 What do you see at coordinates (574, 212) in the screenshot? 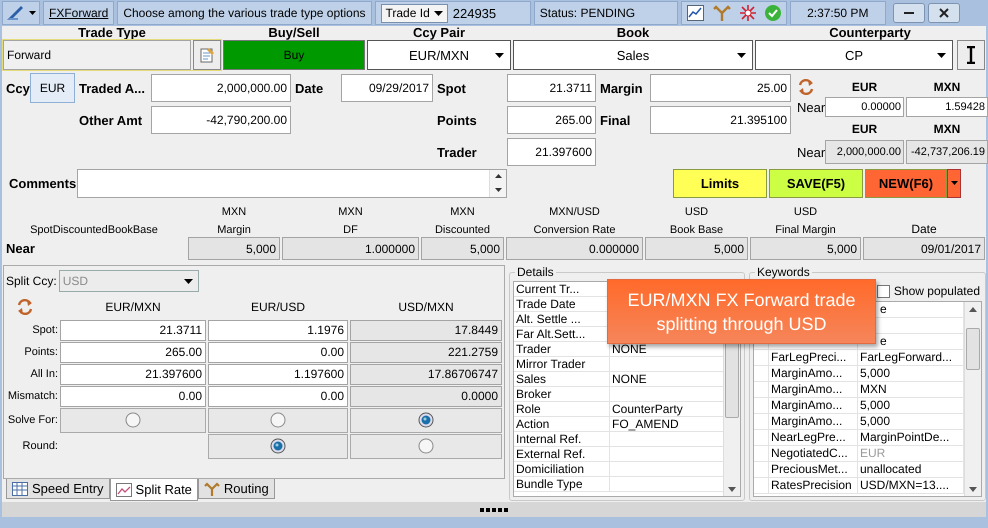
I see `unit-label: MXN/USD` at bounding box center [574, 212].